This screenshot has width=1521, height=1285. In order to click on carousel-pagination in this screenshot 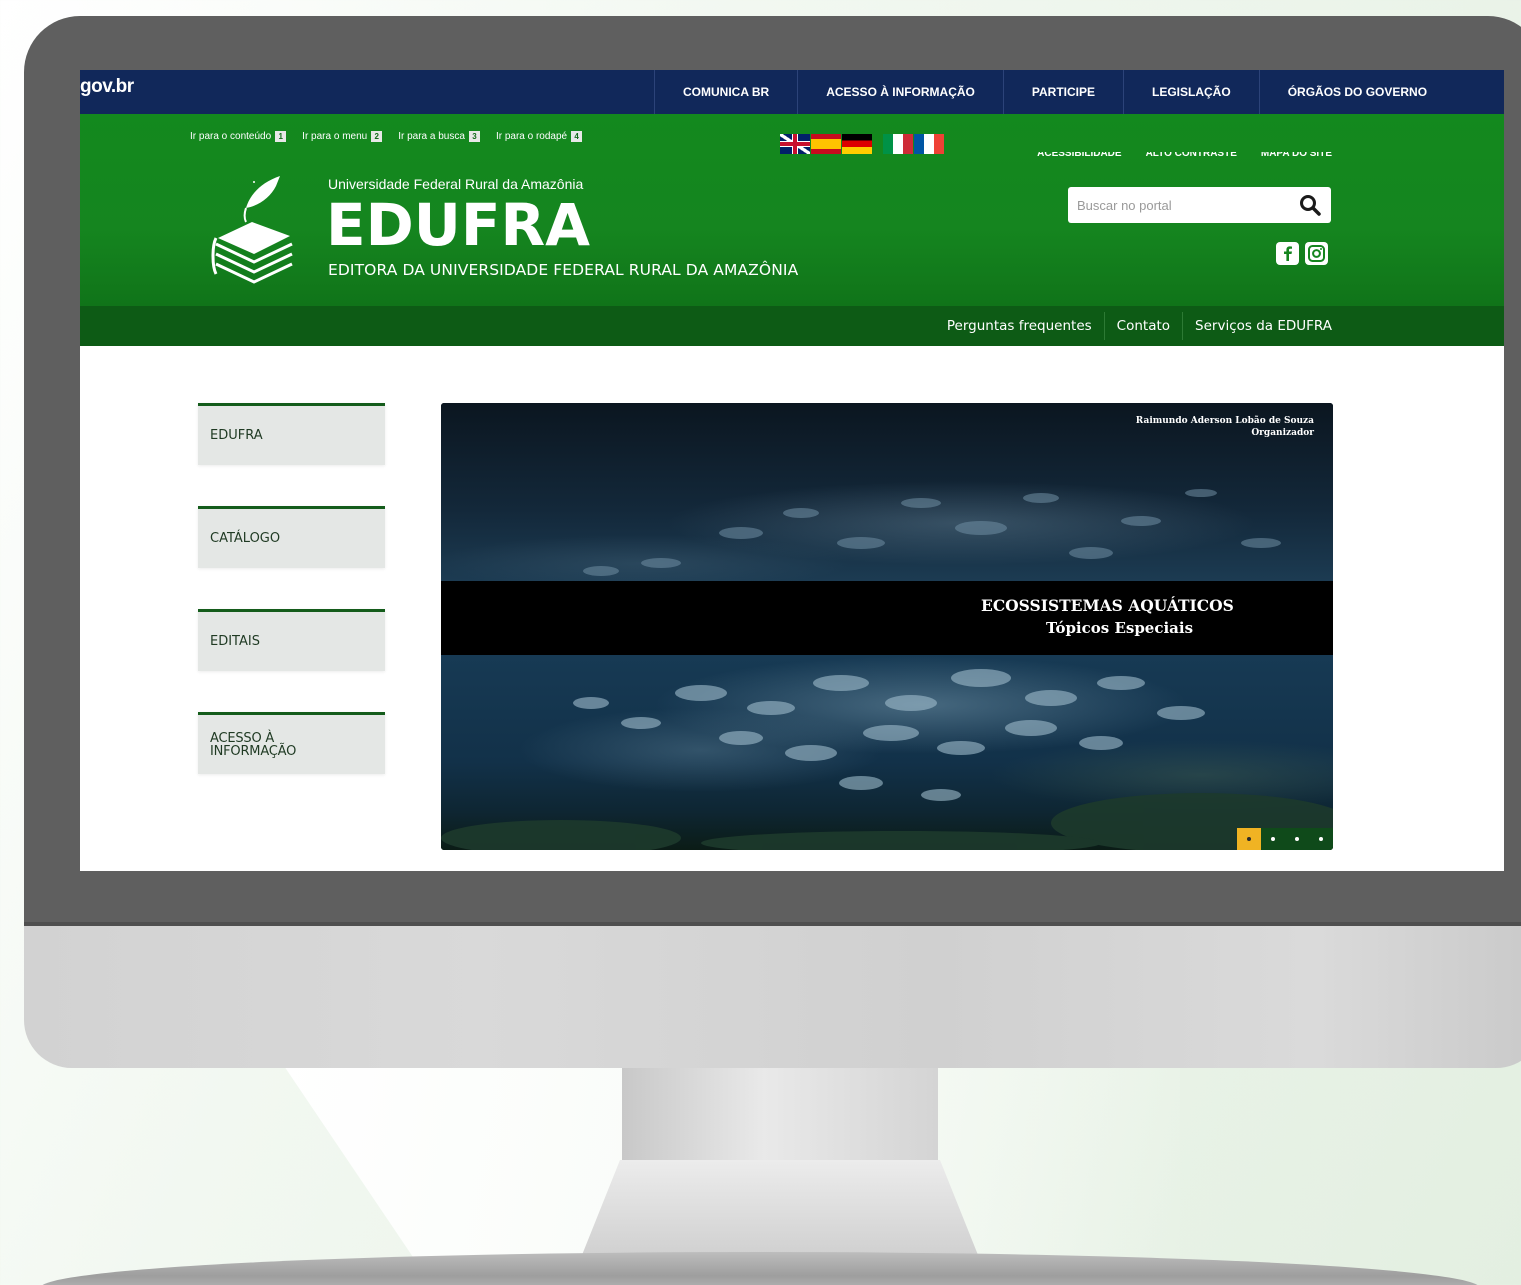, I will do `click(1285, 839)`.